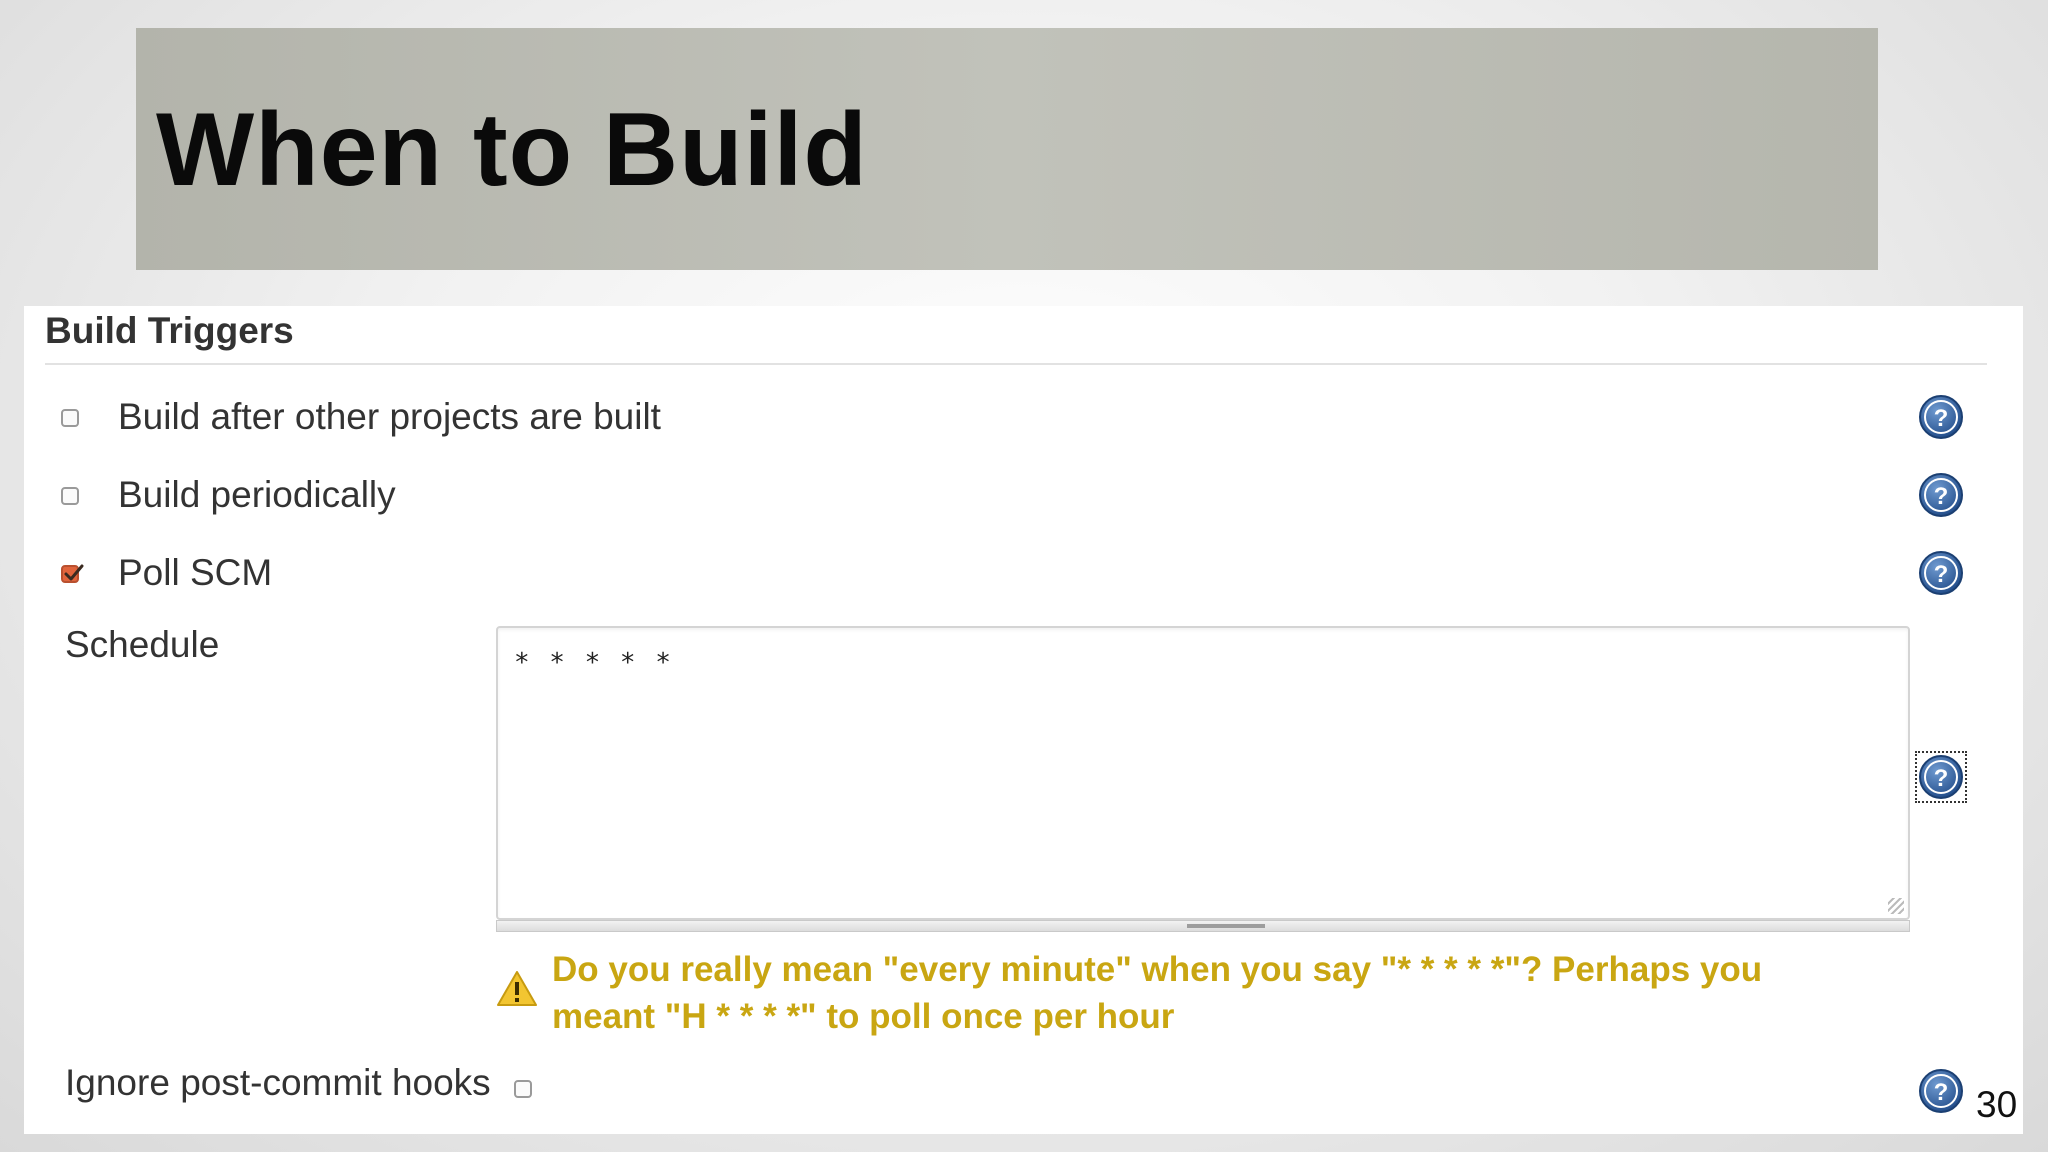 The image size is (2048, 1152). Describe the element at coordinates (512, 150) in the screenshot. I see `slide-title: When to Build` at that location.